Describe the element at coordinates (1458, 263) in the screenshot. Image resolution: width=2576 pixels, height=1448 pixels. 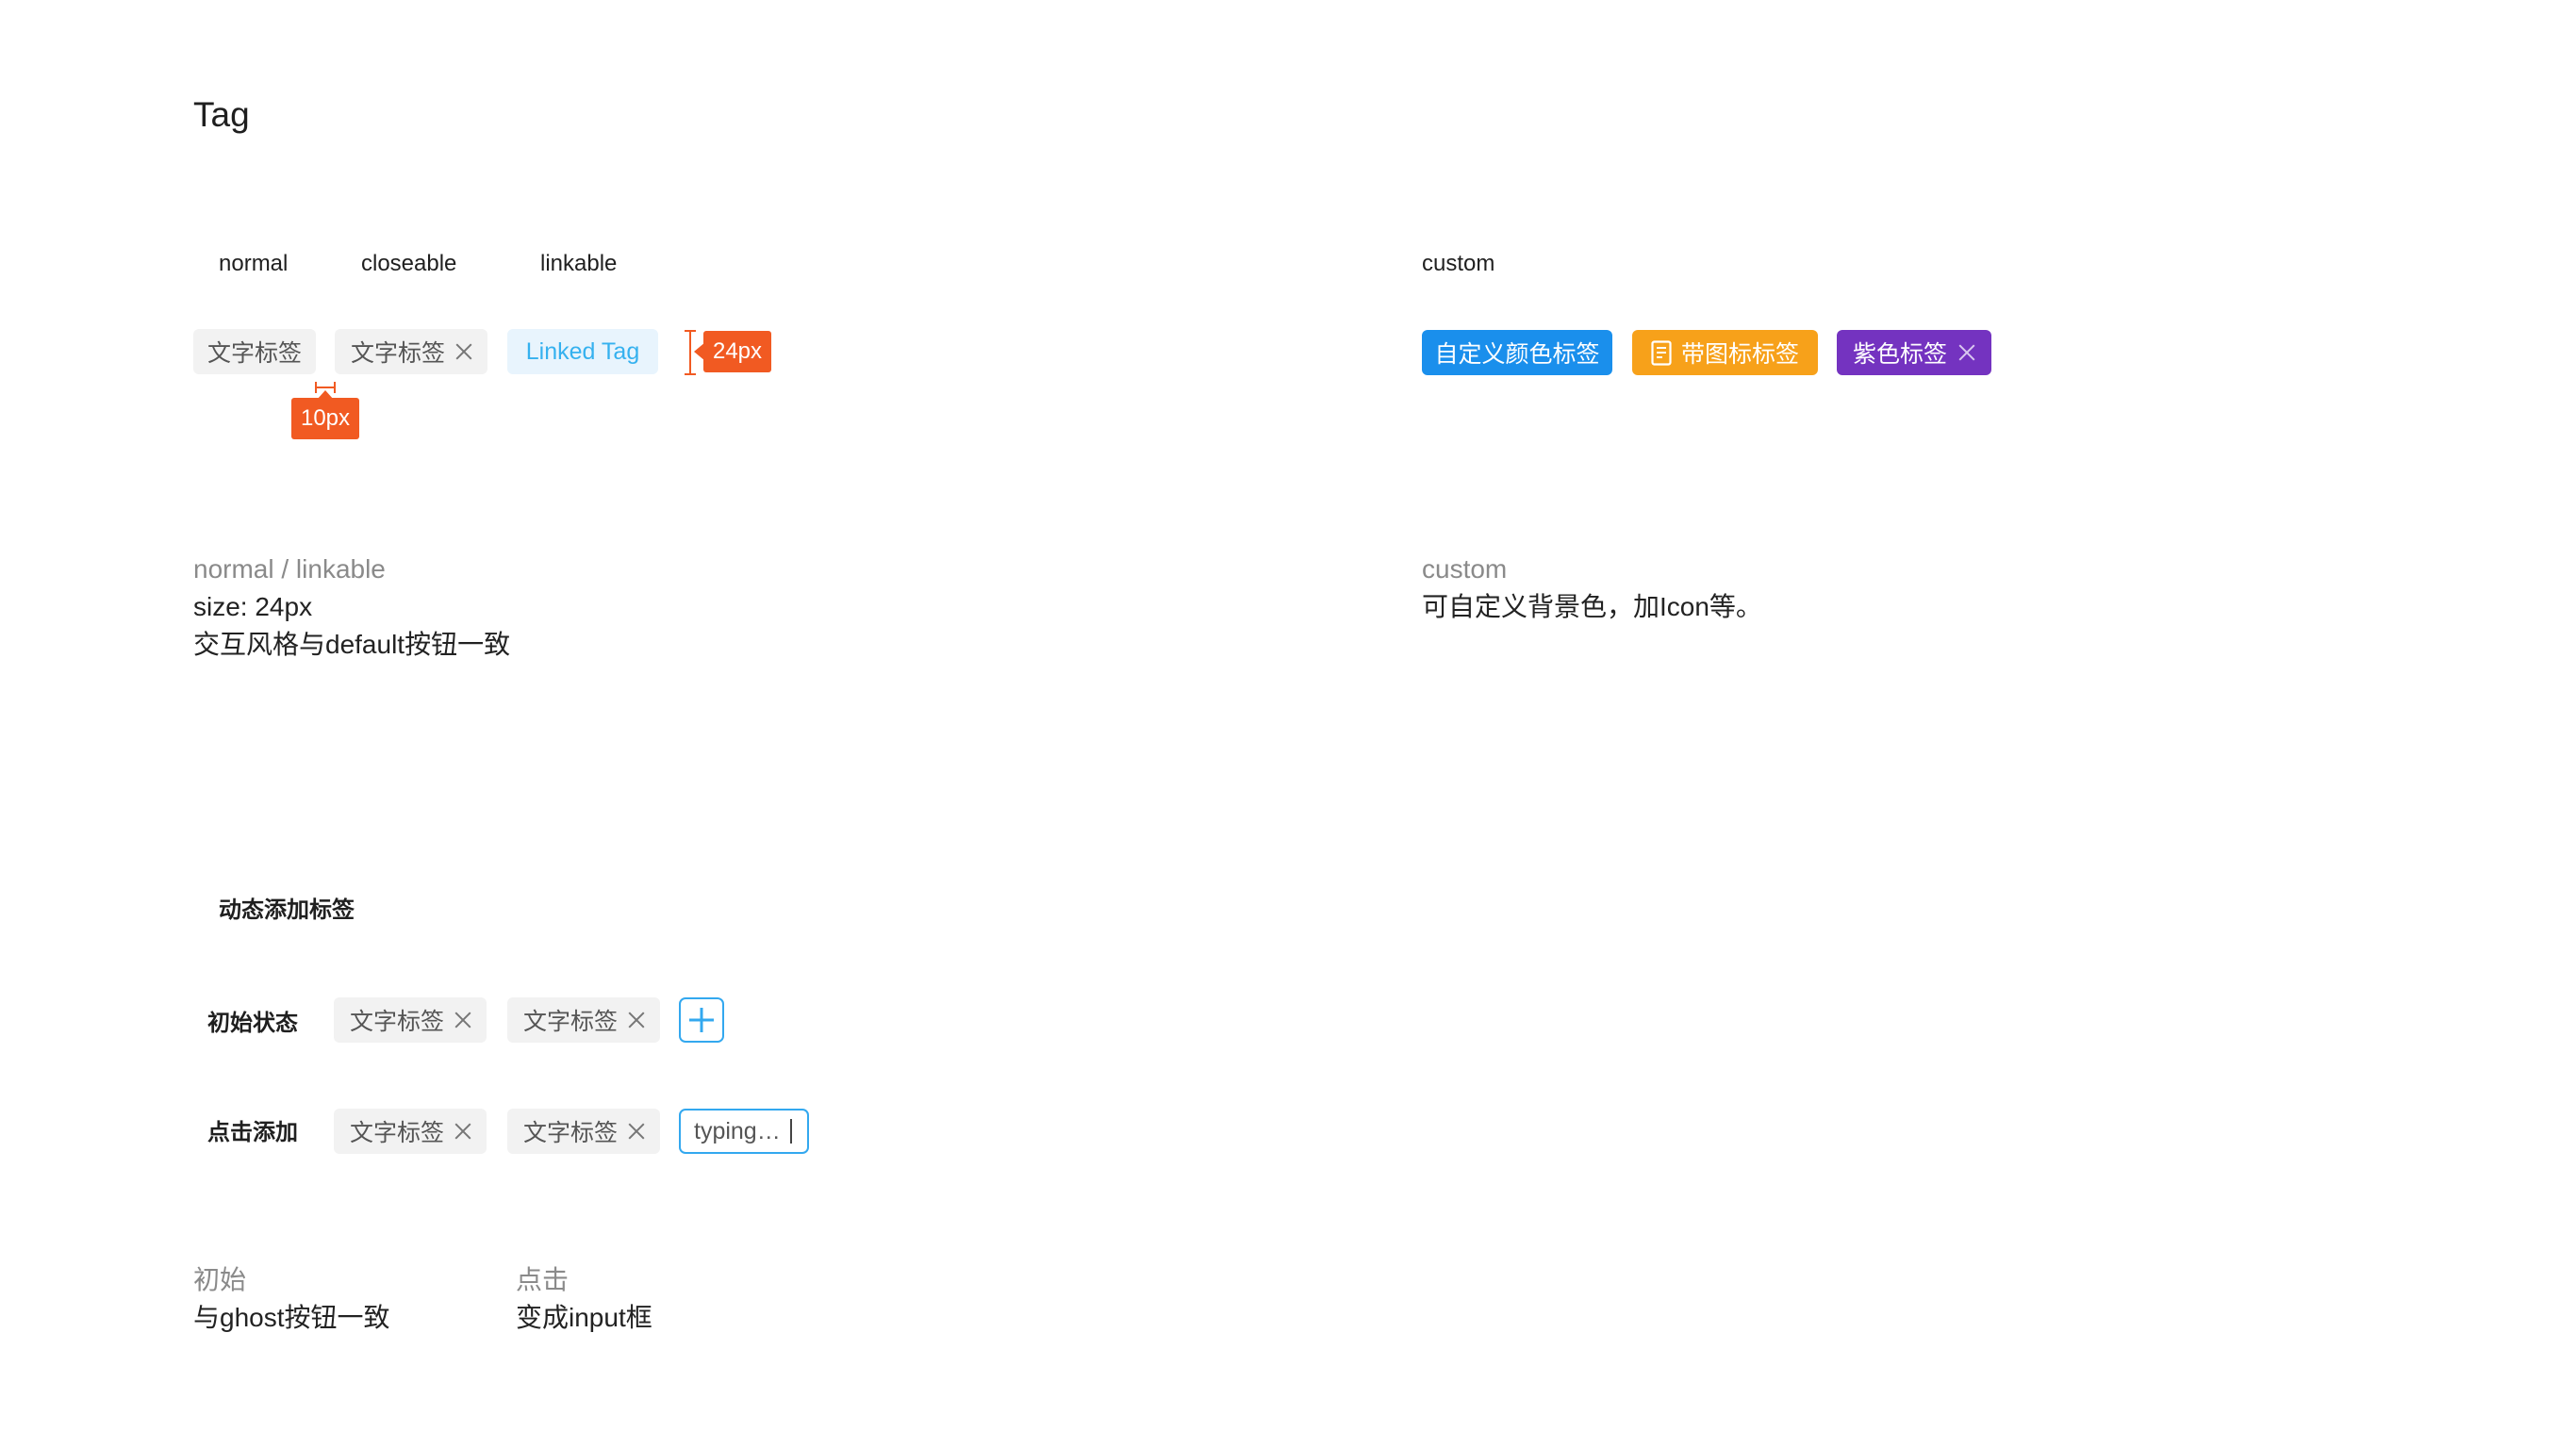
I see `label-custom: custom` at that location.